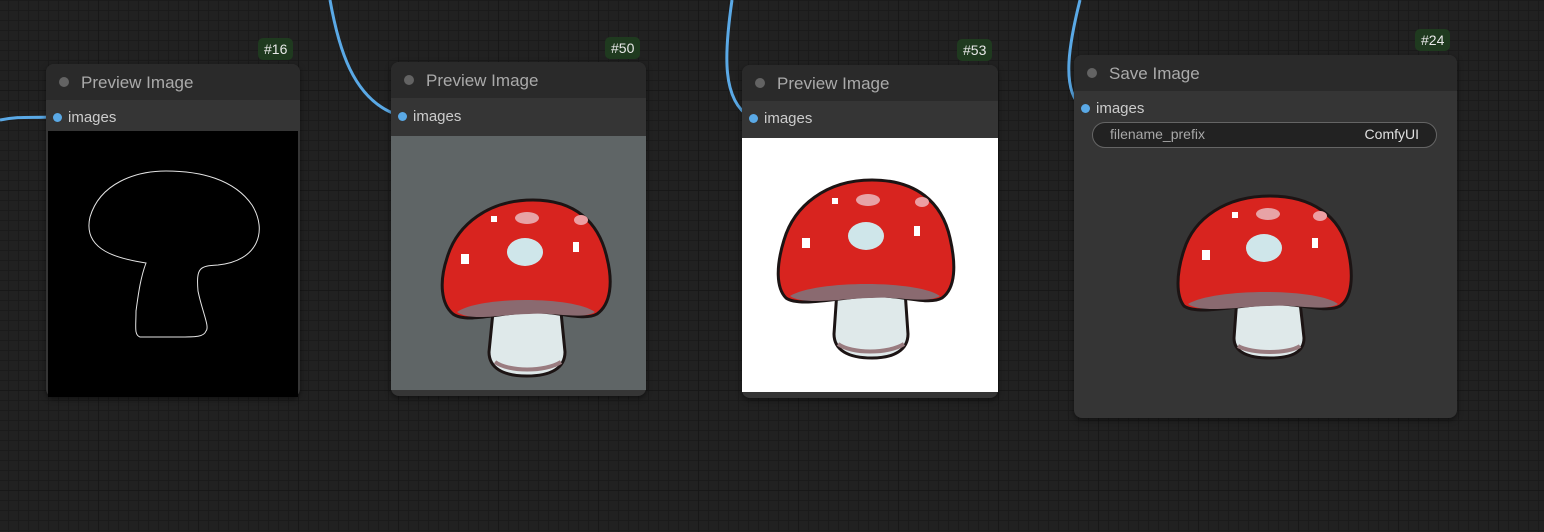 The height and width of the screenshot is (532, 1544). I want to click on widget-value: ComfyUI, so click(1391, 134).